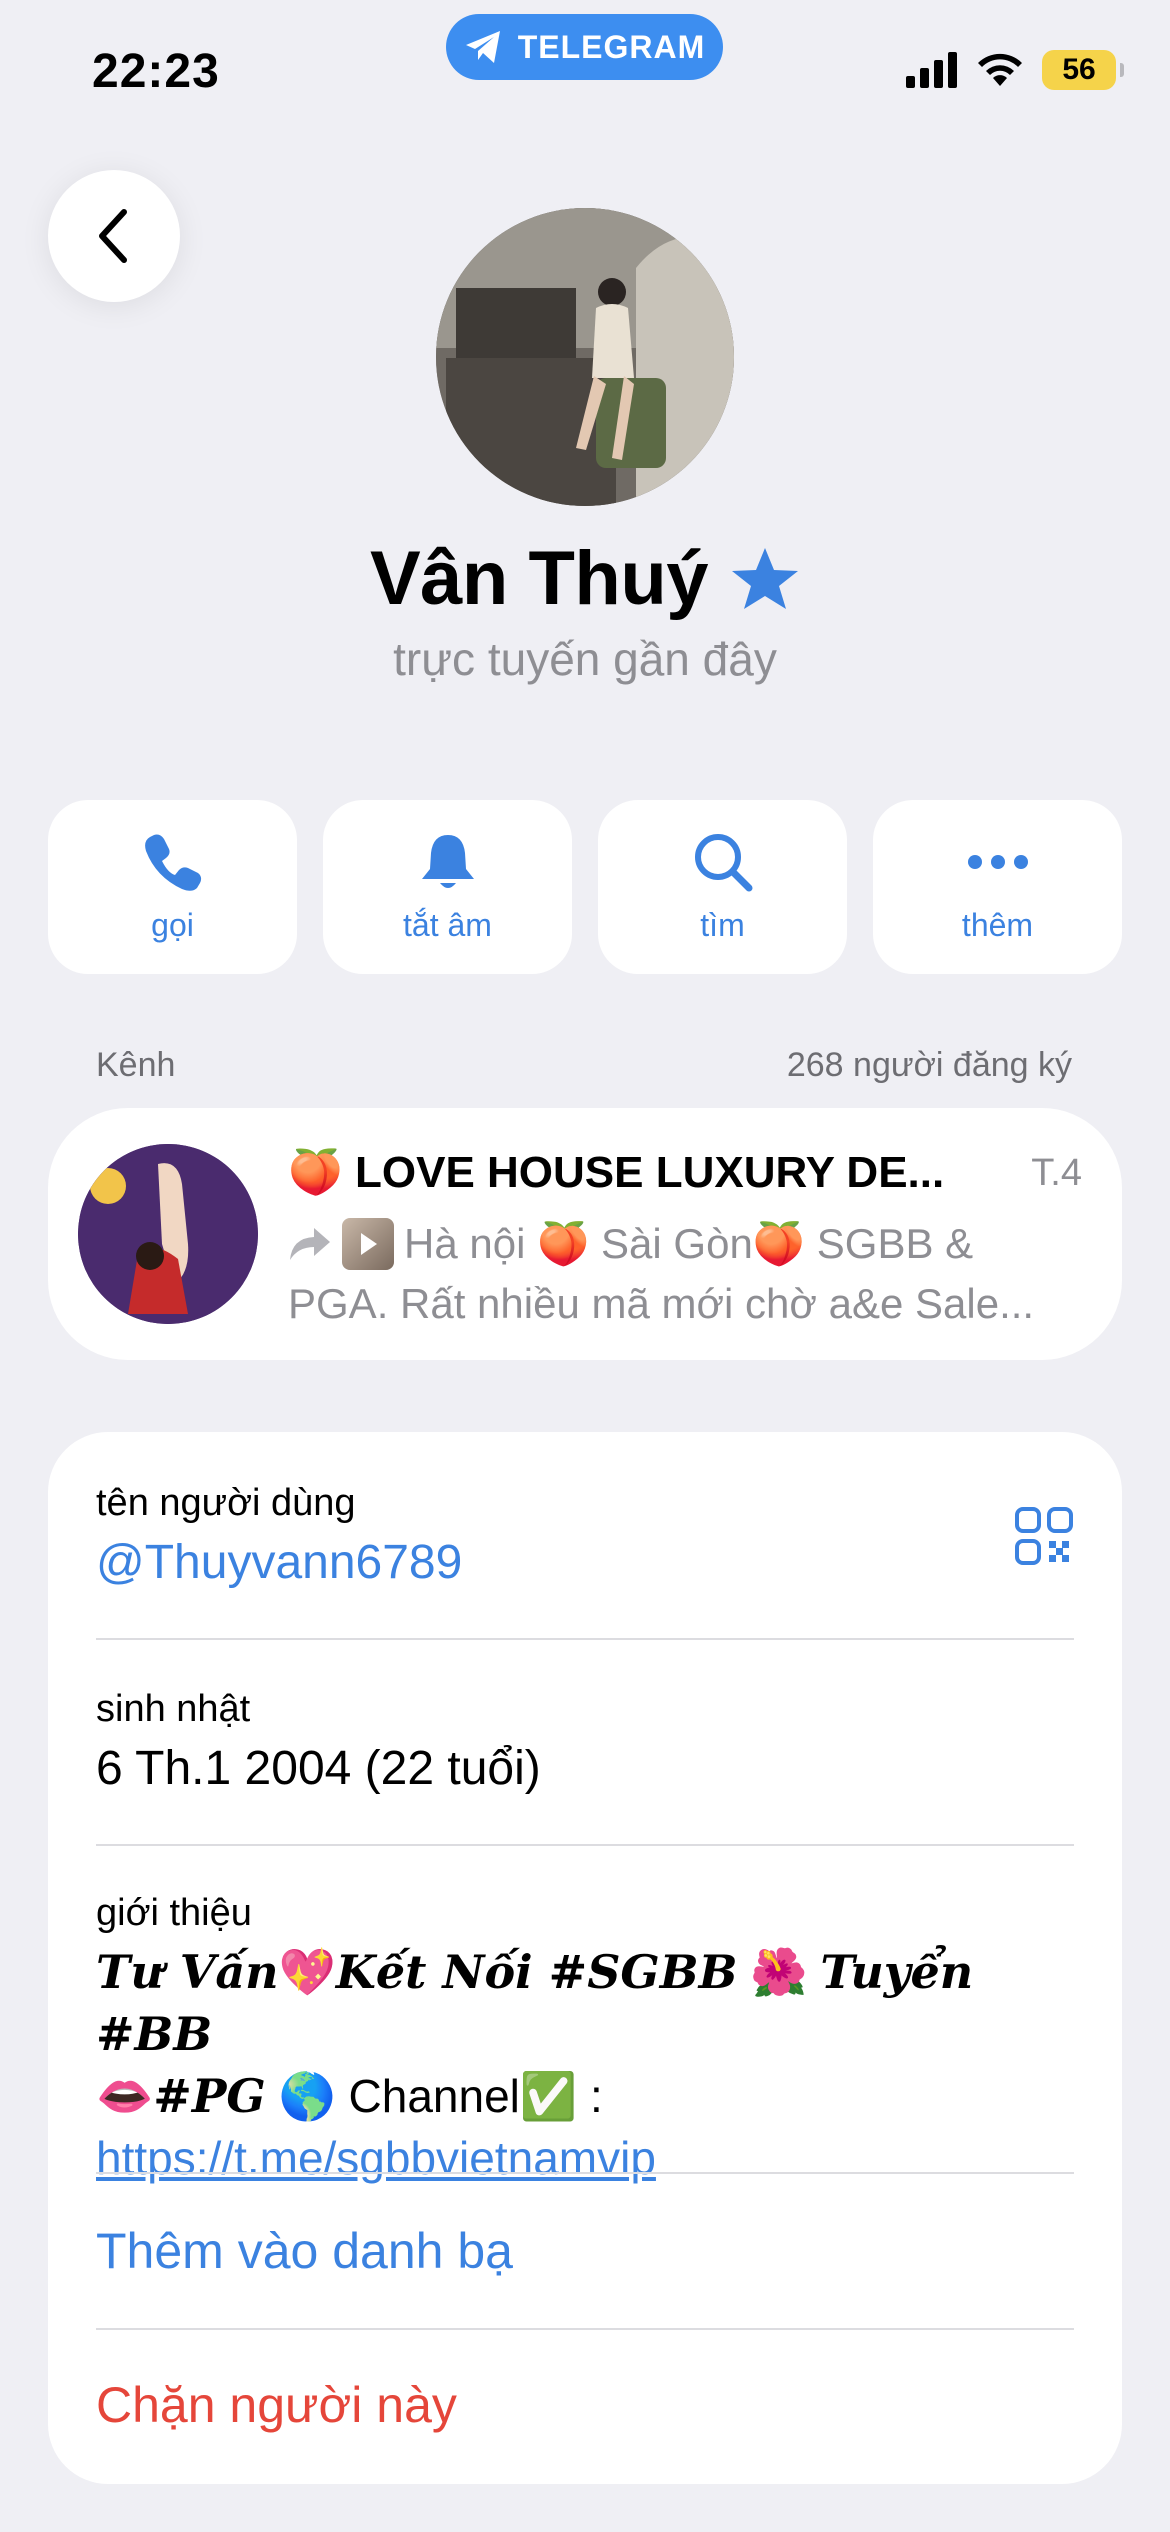 The height and width of the screenshot is (2532, 1170). I want to click on back-button, so click(114, 236).